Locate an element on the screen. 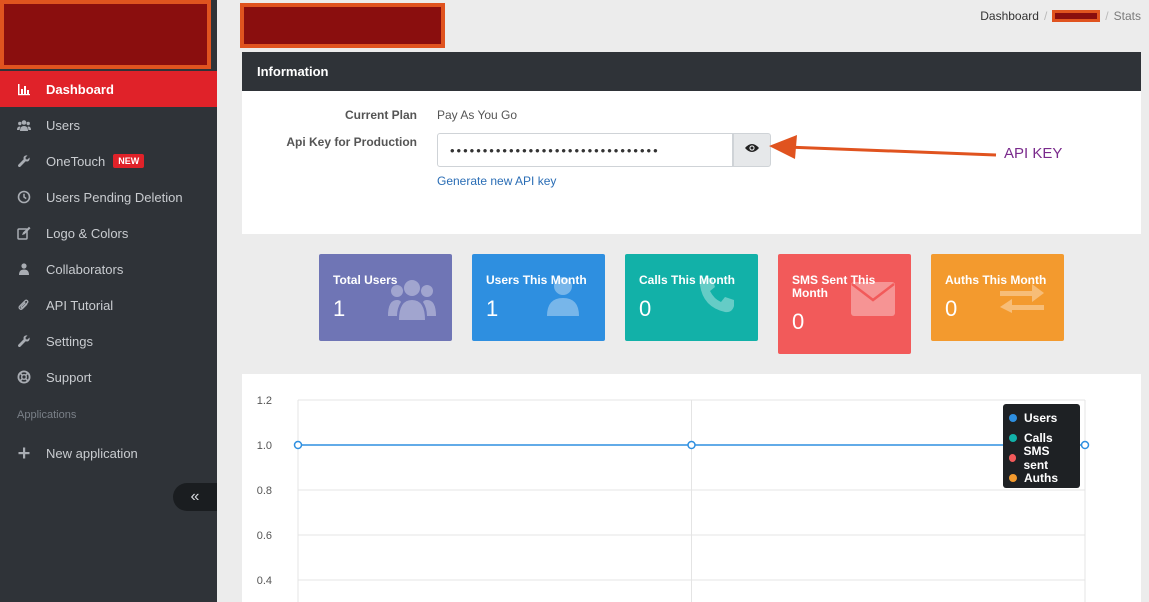 Image resolution: width=1149 pixels, height=602 pixels. sidebar-item-onetouch: OneTouch NEW is located at coordinates (108, 161).